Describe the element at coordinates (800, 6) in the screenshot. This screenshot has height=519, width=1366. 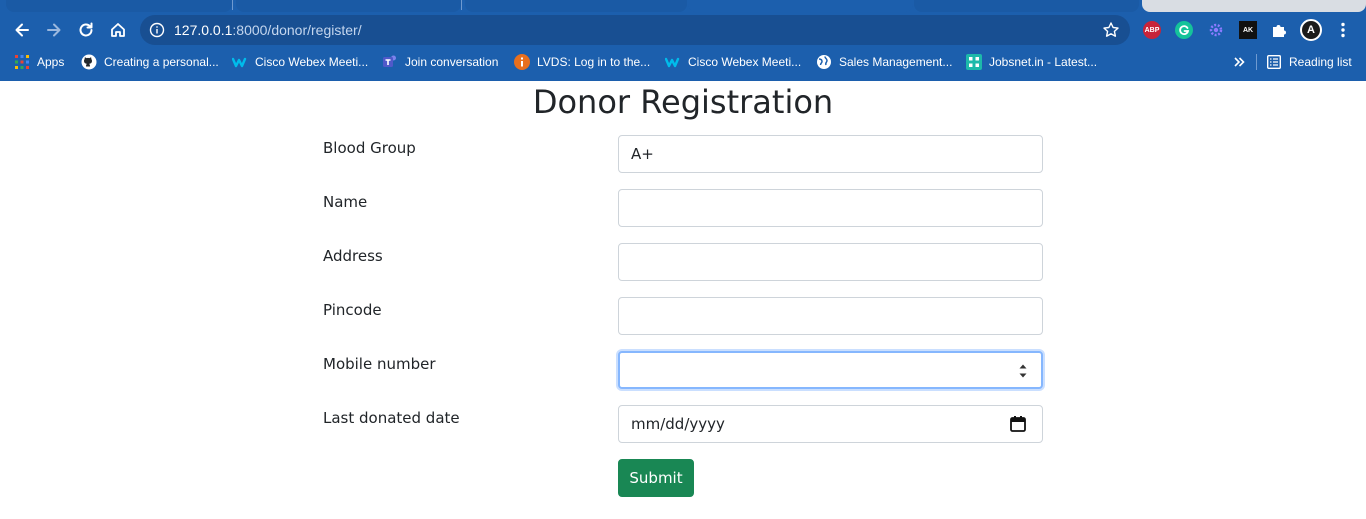
I see `tab-active` at that location.